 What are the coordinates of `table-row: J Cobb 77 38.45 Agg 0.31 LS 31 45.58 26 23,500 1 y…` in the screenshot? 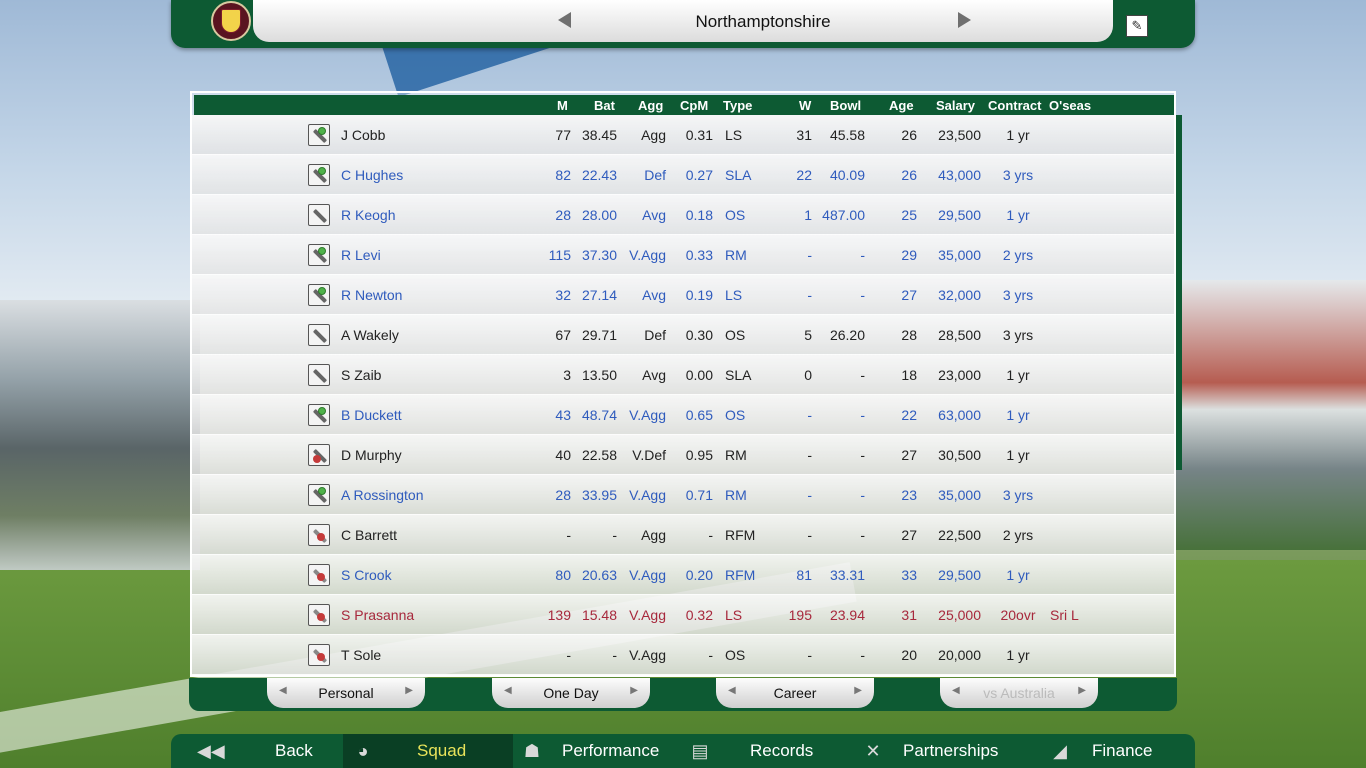 It's located at (683, 135).